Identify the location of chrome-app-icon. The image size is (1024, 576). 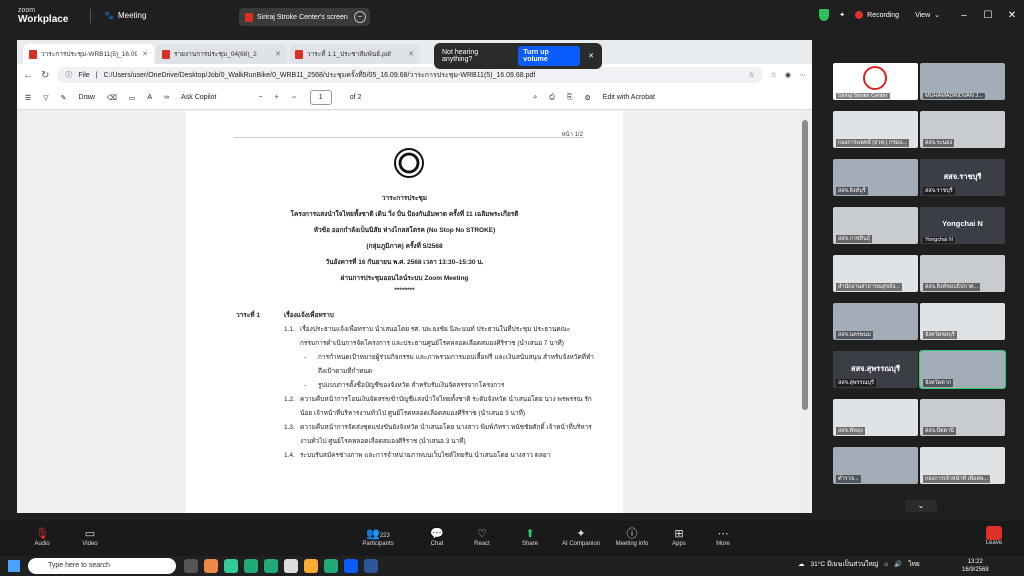
(291, 566).